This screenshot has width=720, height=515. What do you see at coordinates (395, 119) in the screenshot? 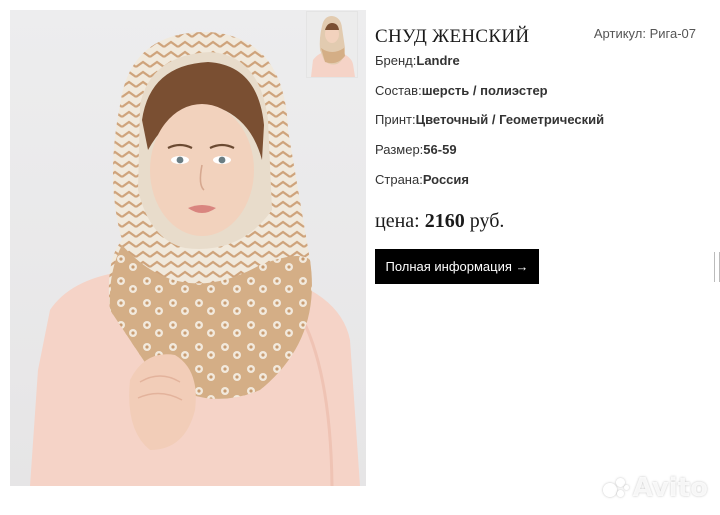
I see `property-label: Принт:` at bounding box center [395, 119].